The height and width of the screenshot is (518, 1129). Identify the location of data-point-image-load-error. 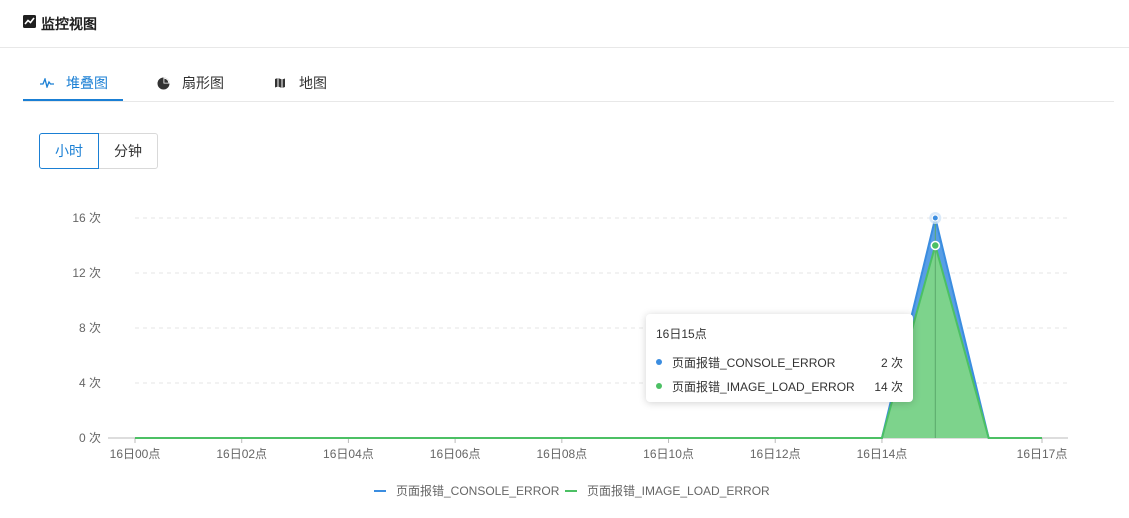
(935, 245).